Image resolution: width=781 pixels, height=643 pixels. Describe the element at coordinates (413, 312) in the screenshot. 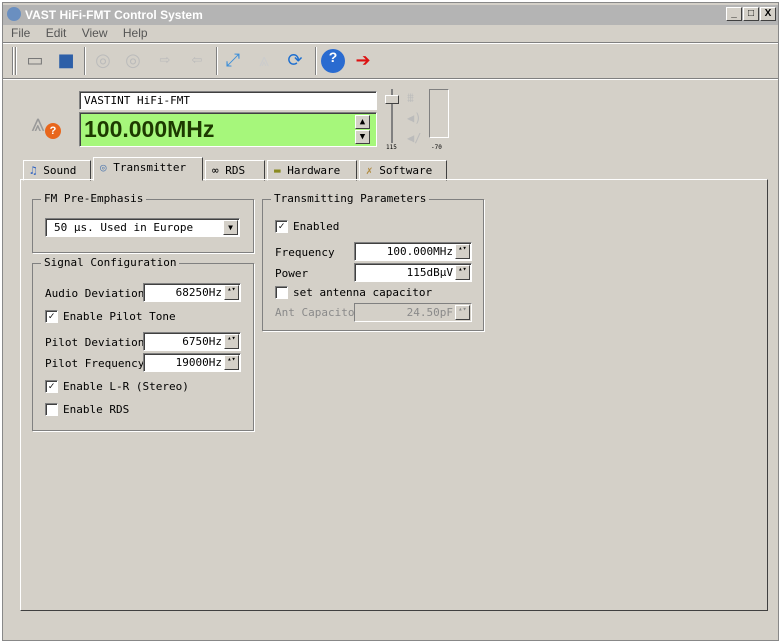

I see `ant-capacitor-spinner: 24.50pF ▴▾` at that location.